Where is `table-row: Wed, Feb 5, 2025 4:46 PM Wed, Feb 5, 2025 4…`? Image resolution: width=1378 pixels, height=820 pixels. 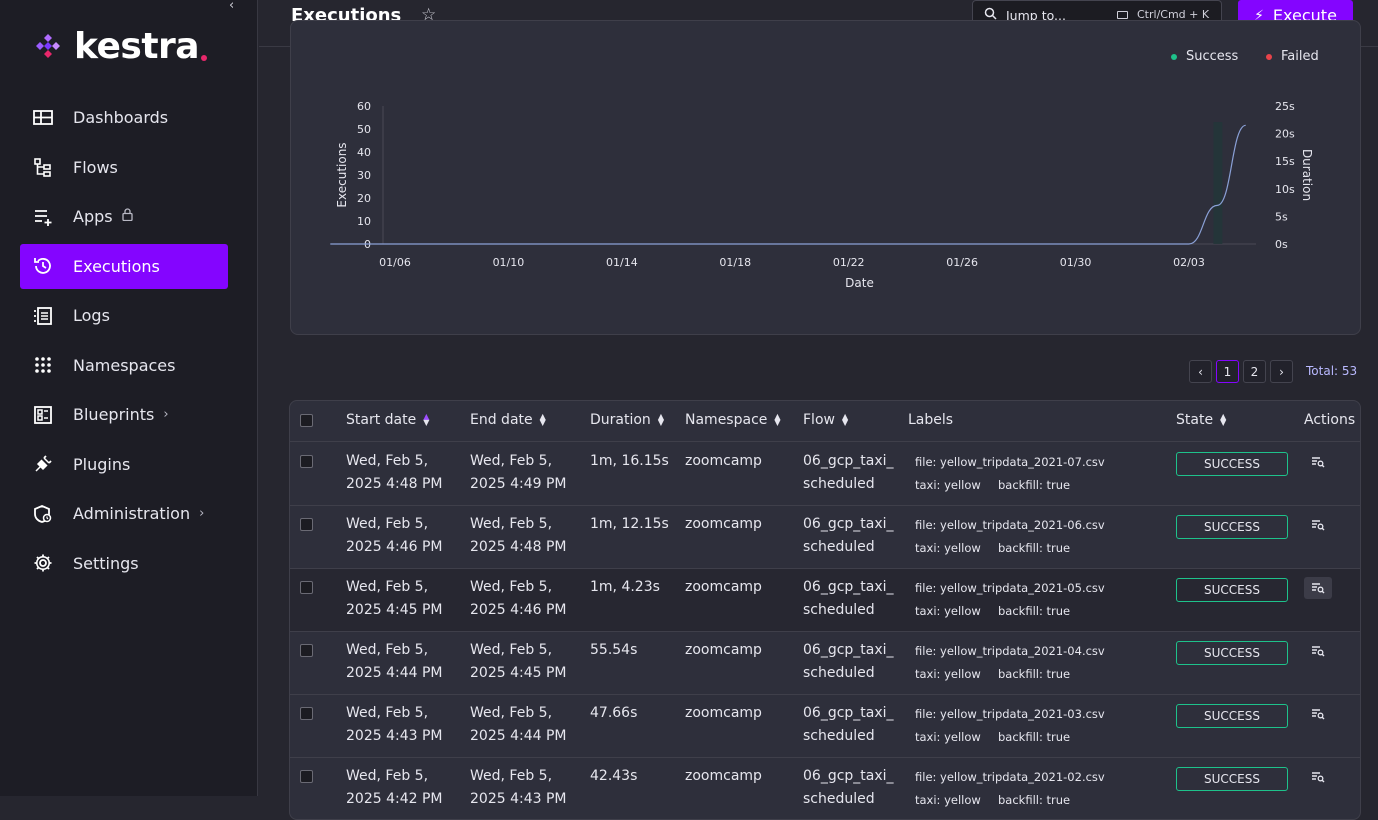
table-row: Wed, Feb 5, 2025 4:46 PM Wed, Feb 5, 2025 4… is located at coordinates (825, 537).